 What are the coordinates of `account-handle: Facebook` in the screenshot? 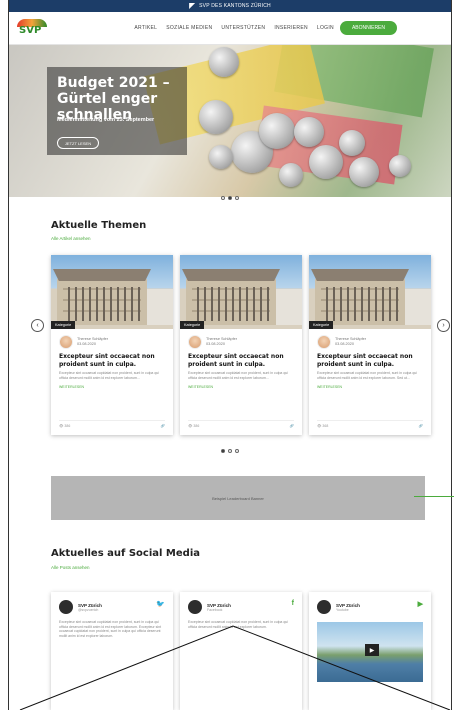 It's located at (215, 609).